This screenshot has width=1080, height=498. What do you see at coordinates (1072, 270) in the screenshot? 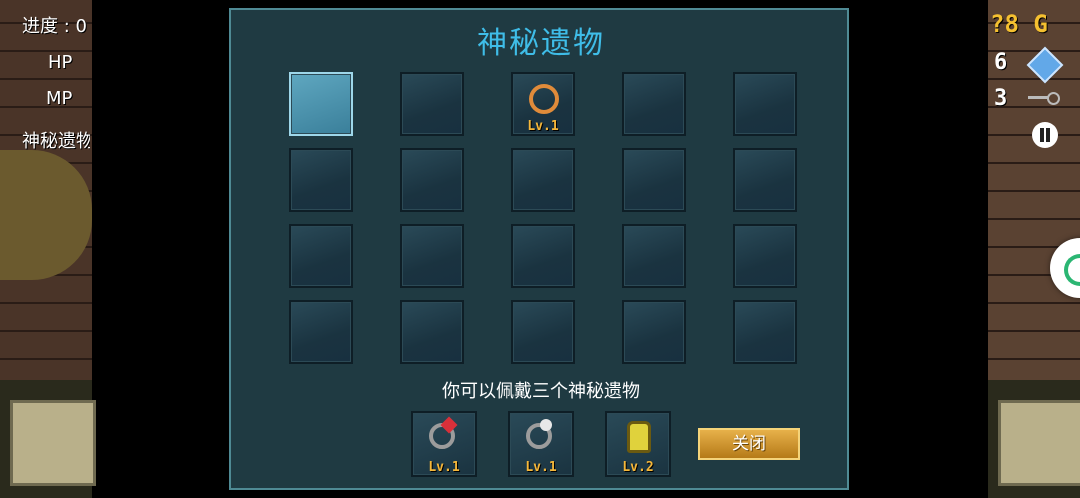
I see `assistant-icon` at bounding box center [1072, 270].